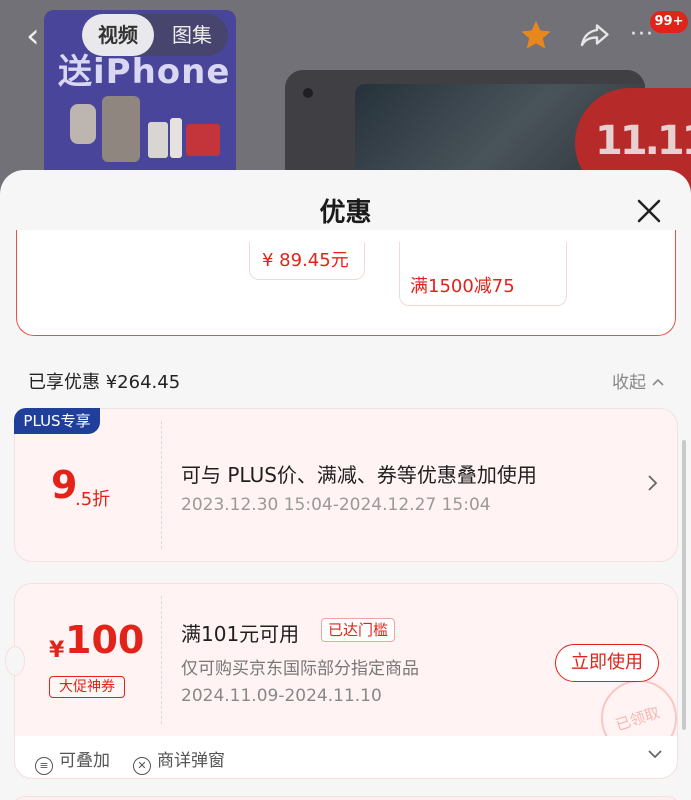 This screenshot has height=800, width=691. What do you see at coordinates (653, 483) in the screenshot?
I see `chevron-right-icon` at bounding box center [653, 483].